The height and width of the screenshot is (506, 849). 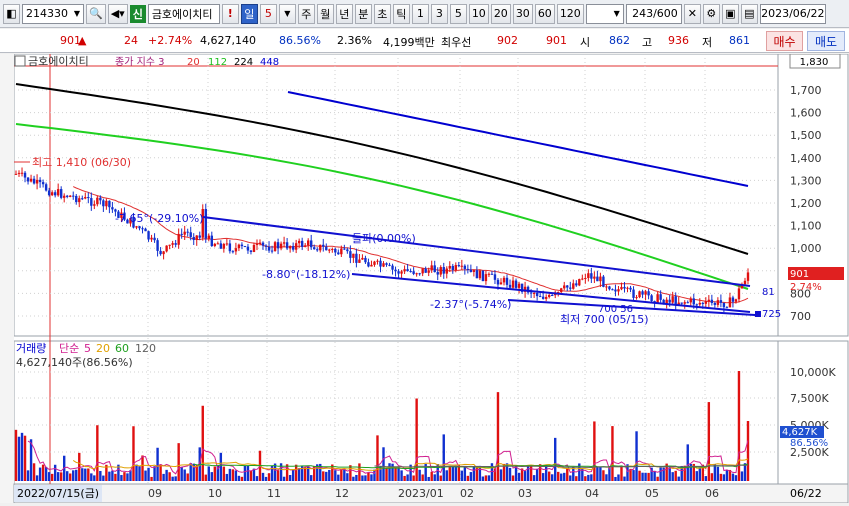 What do you see at coordinates (31, 348) in the screenshot?
I see `volume-title: 거래량` at bounding box center [31, 348].